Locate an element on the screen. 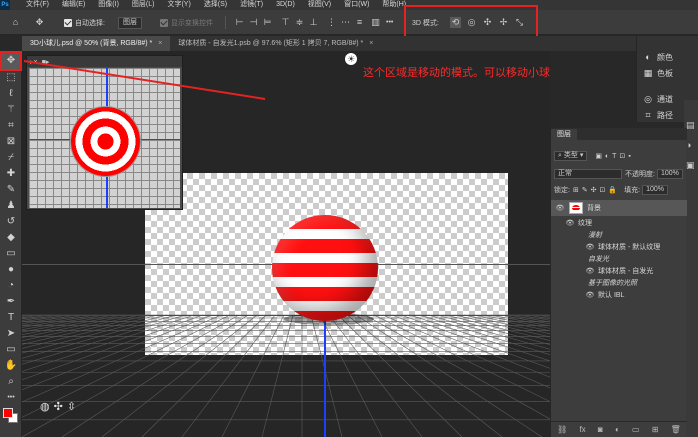 The height and width of the screenshot is (437, 698). tab-3d-ball: 3D小球儿.psd @ 50% (背景, RGB/8#) * × is located at coordinates (96, 43).